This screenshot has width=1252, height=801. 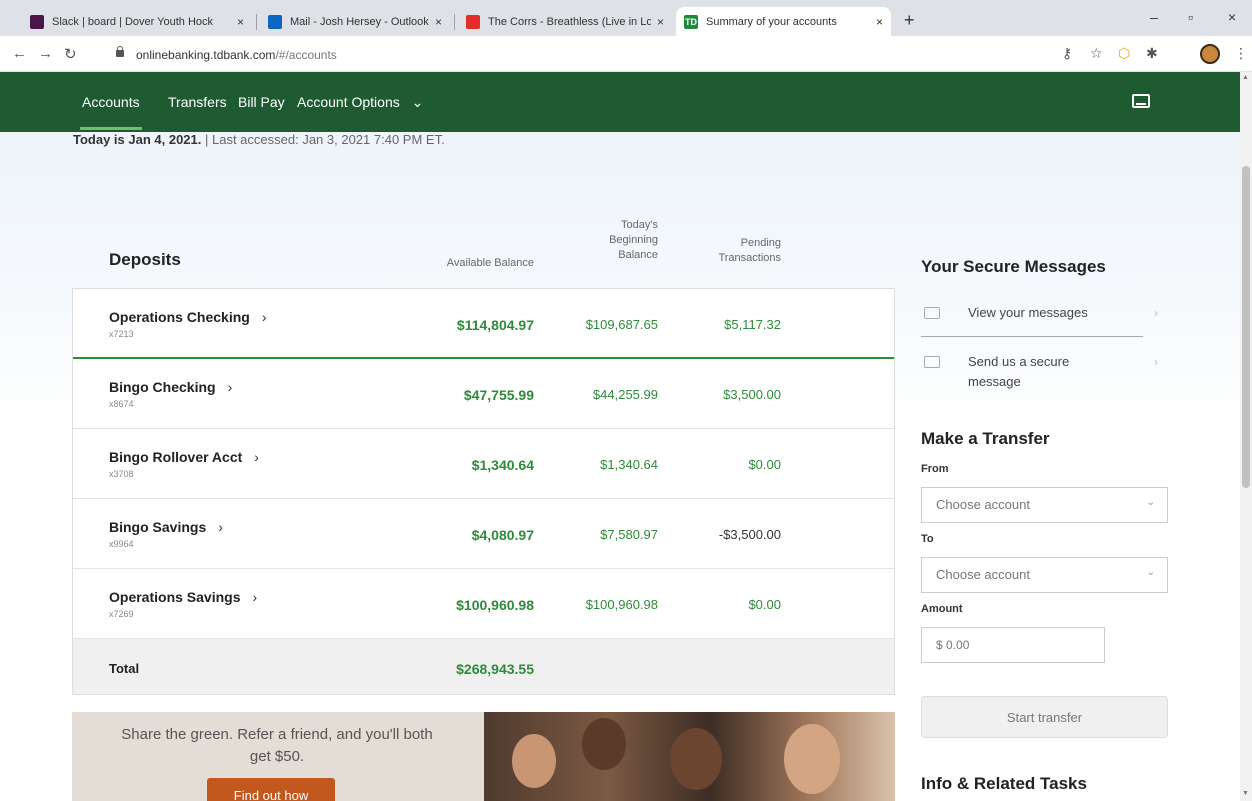 What do you see at coordinates (179, 317) in the screenshot?
I see `account-name: Operations Checking` at bounding box center [179, 317].